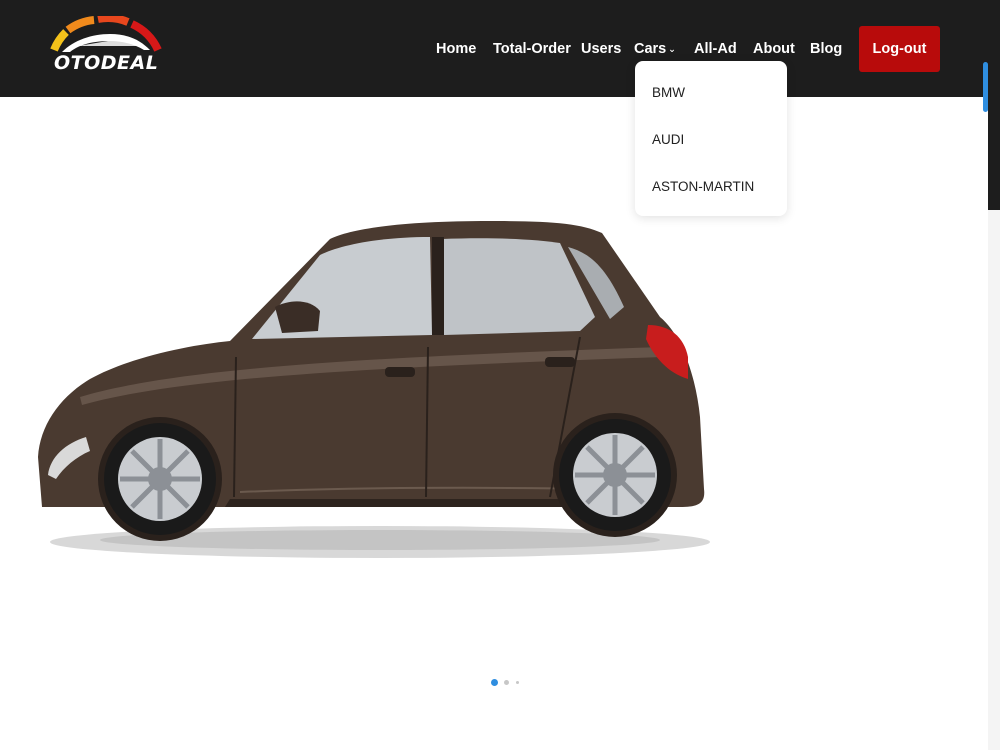 This screenshot has height=750, width=1000. I want to click on carousel-dot-active, so click(494, 682).